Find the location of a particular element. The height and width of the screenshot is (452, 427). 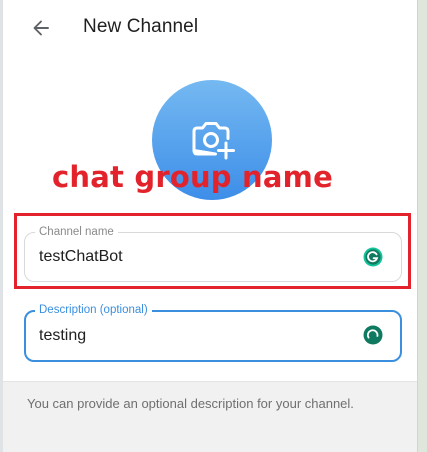

header: New Channel is located at coordinates (210, 28).